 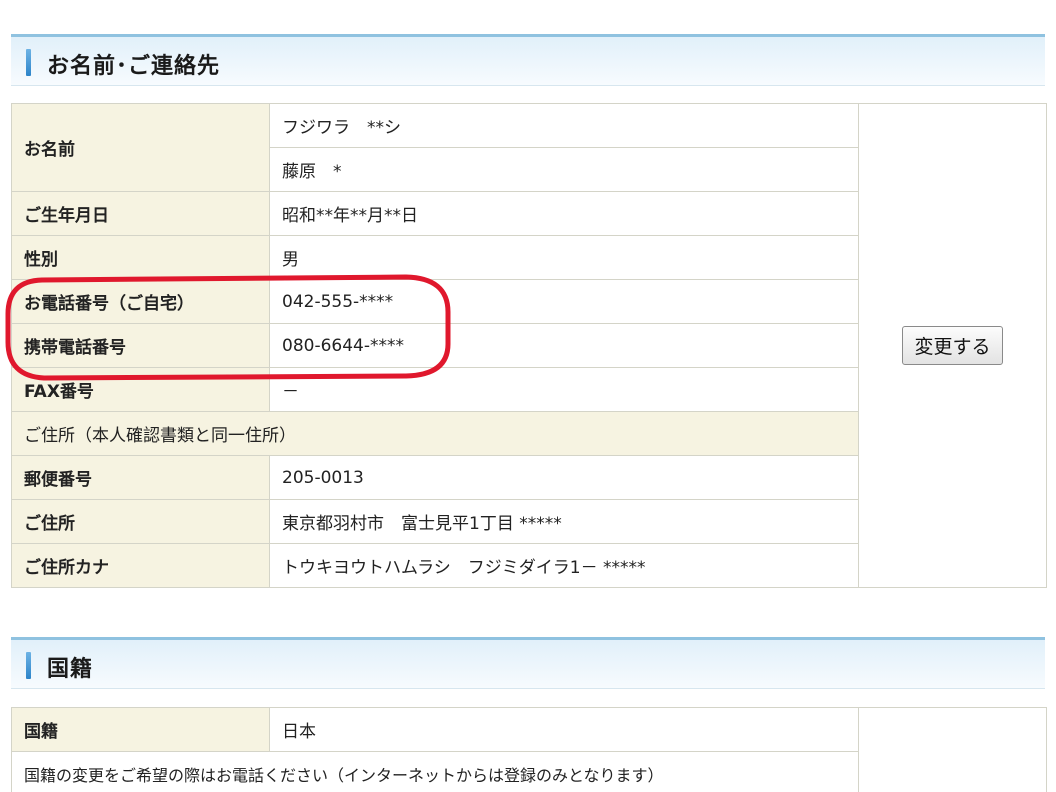 I want to click on table-row: 国籍 日本, so click(x=529, y=749).